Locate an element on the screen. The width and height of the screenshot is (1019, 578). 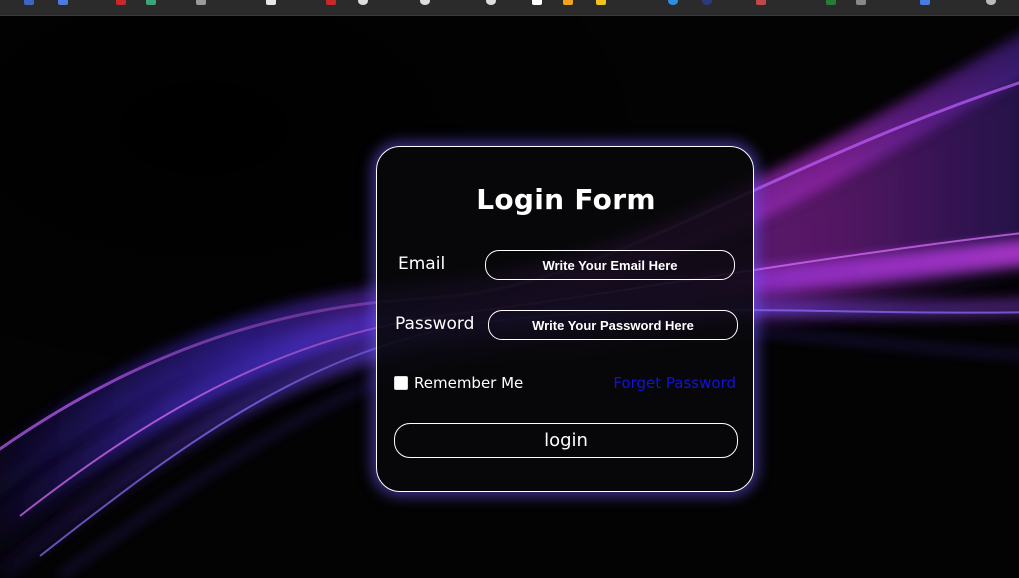
remember-me-label: Remember Me is located at coordinates (468, 383).